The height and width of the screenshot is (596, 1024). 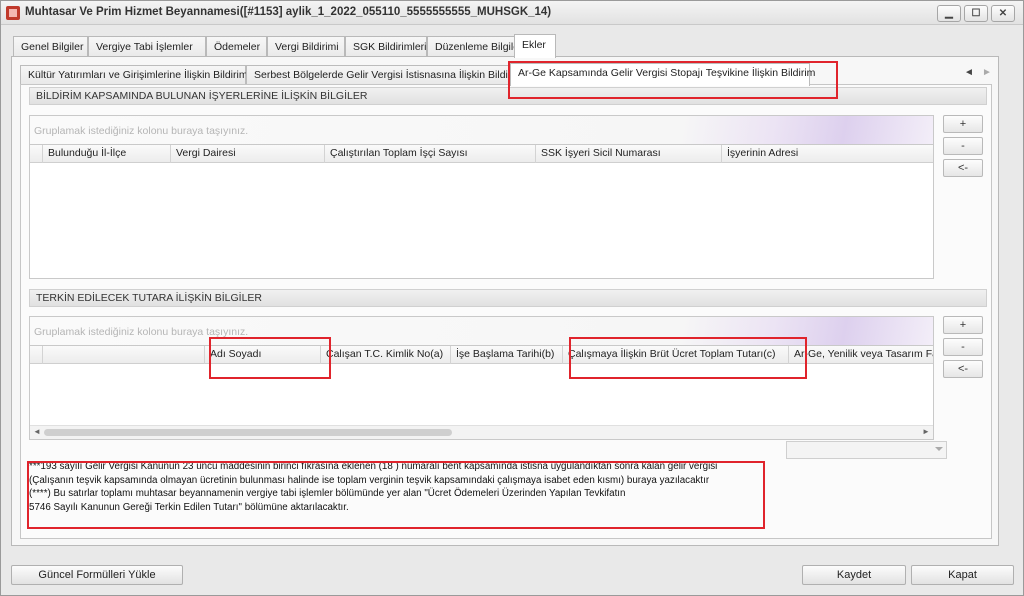 What do you see at coordinates (13, 13) in the screenshot?
I see `app-icon` at bounding box center [13, 13].